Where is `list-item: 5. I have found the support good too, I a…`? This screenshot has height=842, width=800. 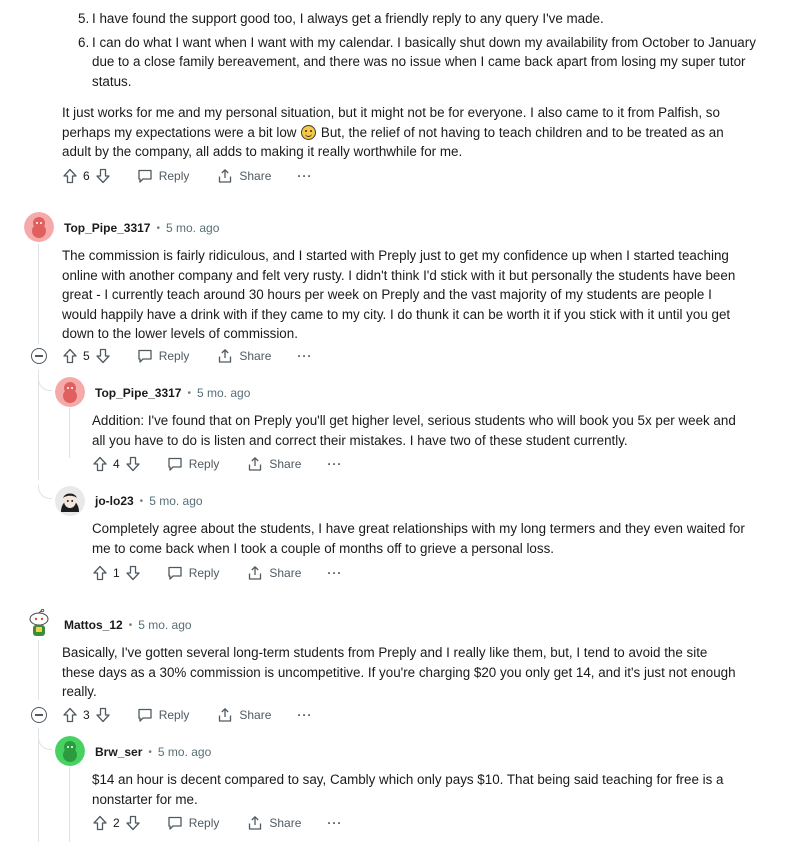
list-item: 5. I have found the support good too, I a… is located at coordinates (341, 18).